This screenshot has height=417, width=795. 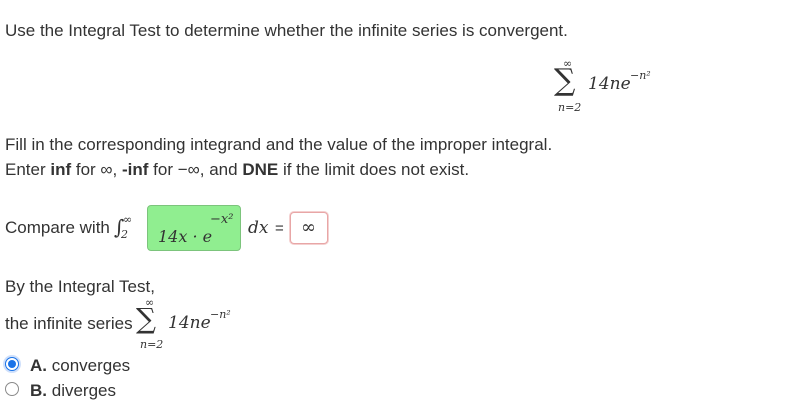 I want to click on integral-value: ∞, so click(x=308, y=227).